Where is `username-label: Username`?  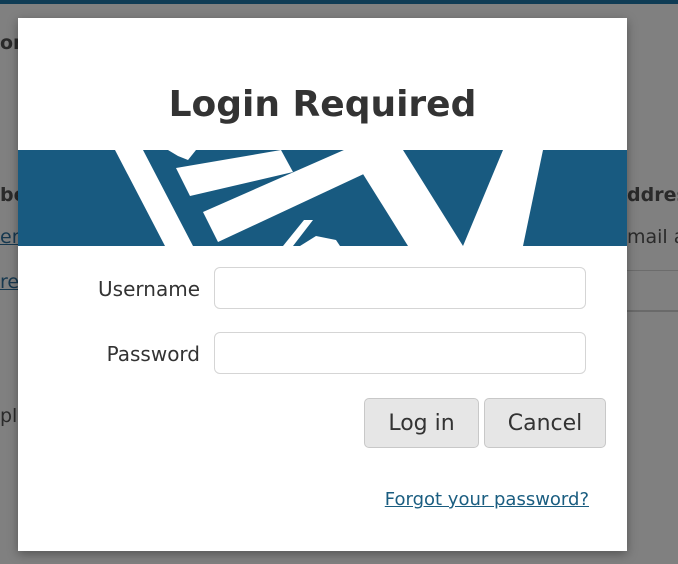
username-label: Username is located at coordinates (149, 289).